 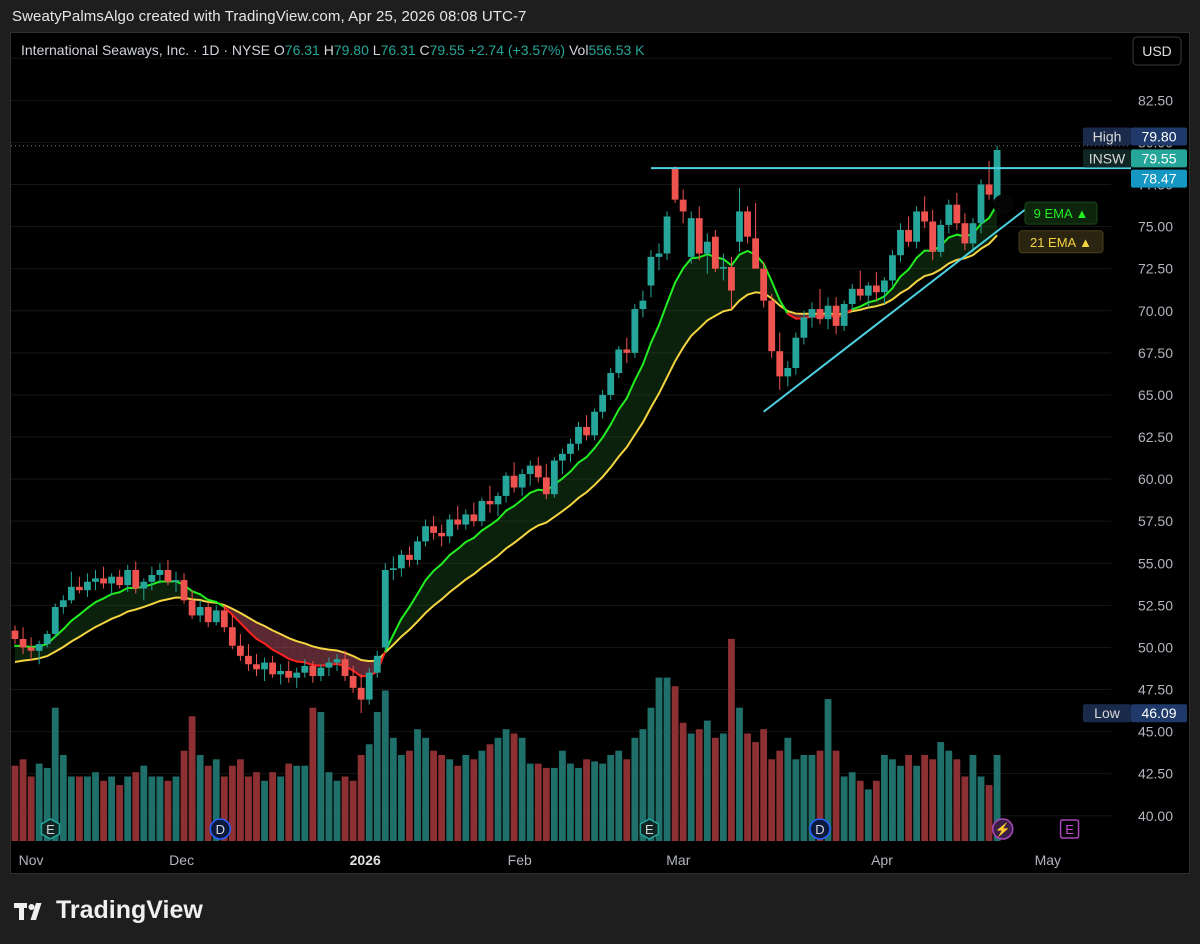 What do you see at coordinates (1157, 51) in the screenshot?
I see `currency-button: USD` at bounding box center [1157, 51].